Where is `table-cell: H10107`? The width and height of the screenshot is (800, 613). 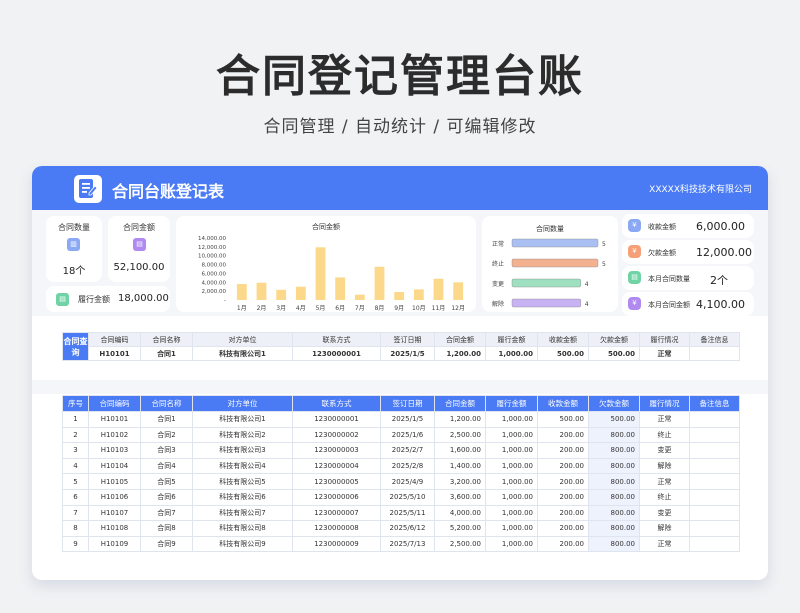 table-cell: H10107 is located at coordinates (114, 513).